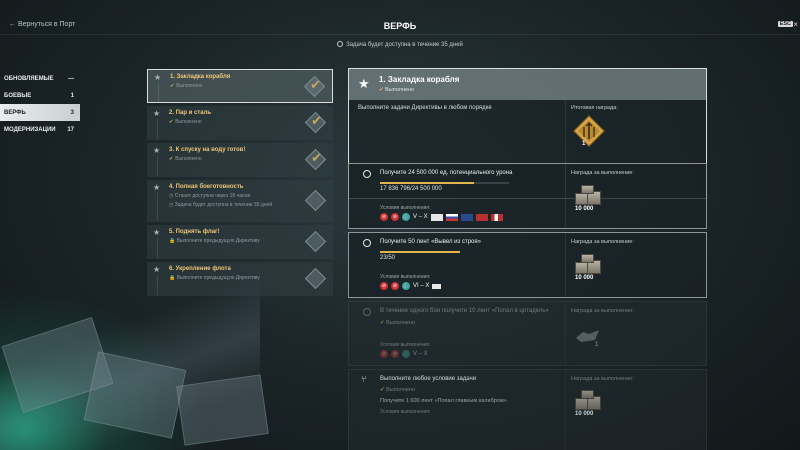 Image resolution: width=800 pixels, height=450 pixels. I want to click on background-document-card, so click(222, 410).